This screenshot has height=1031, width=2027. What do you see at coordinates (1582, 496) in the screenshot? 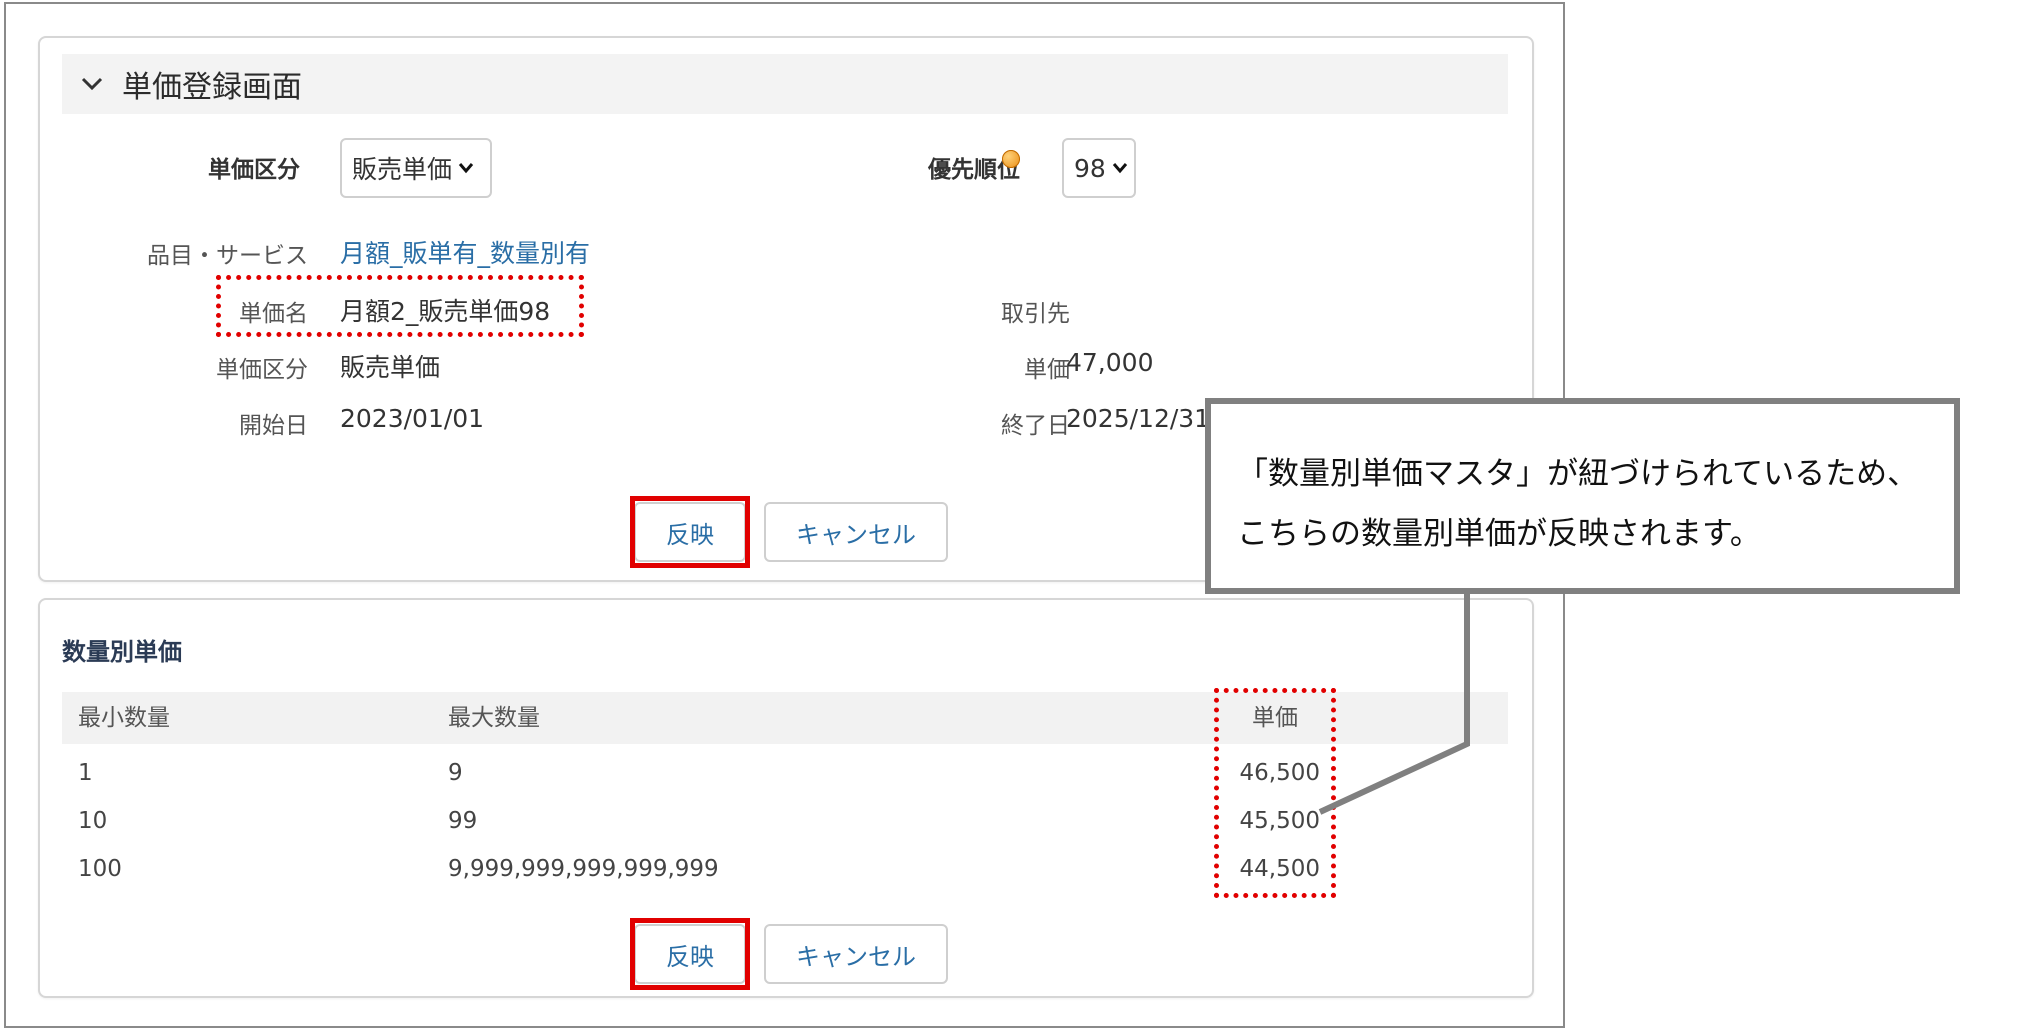
I see `annotation-callout: 「数量別単価マスタ」が紐づけられているため、 こちらの数量別単価が反映されます。` at bounding box center [1582, 496].